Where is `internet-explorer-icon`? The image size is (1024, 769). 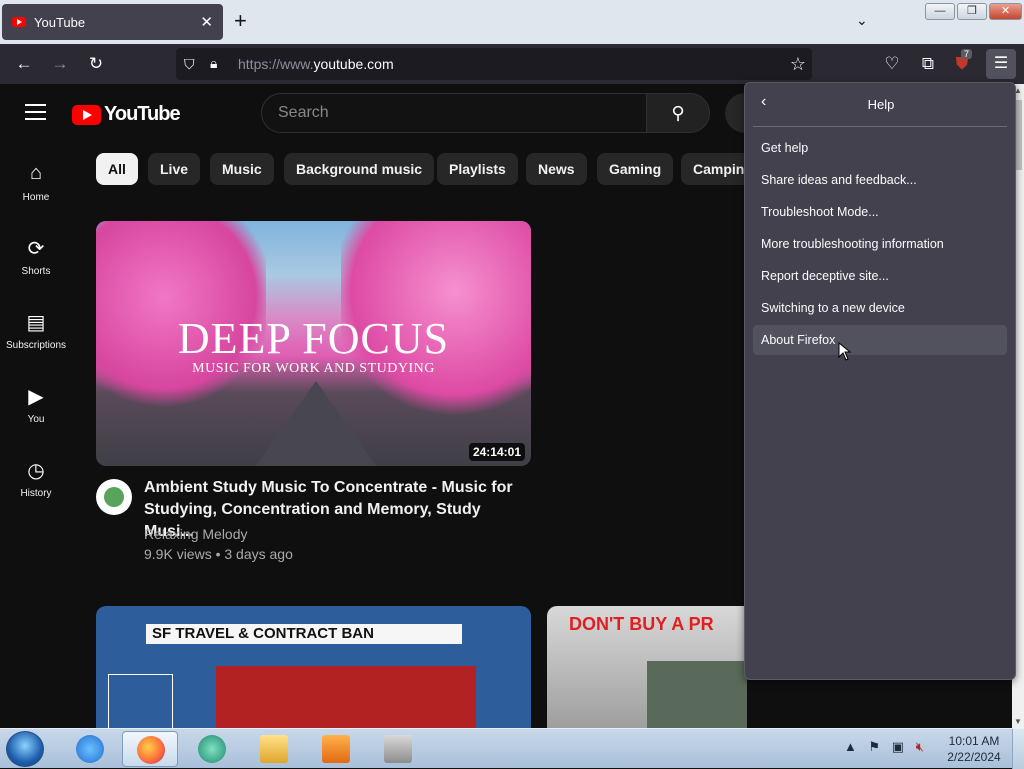 internet-explorer-icon is located at coordinates (90, 749).